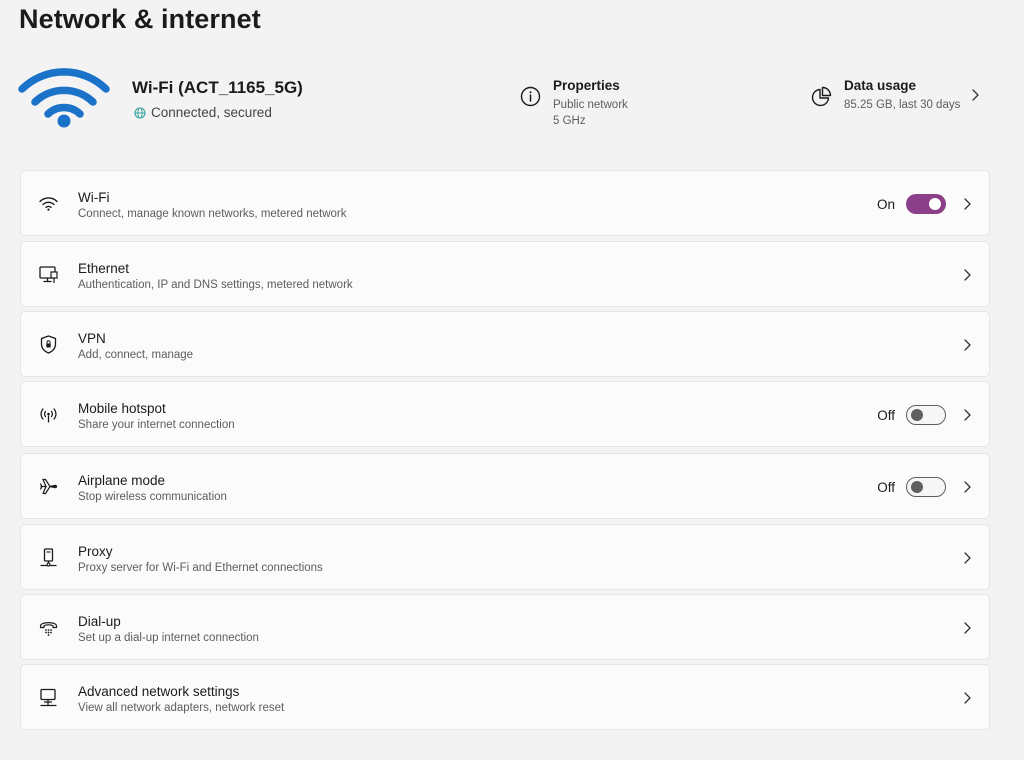 The image size is (1024, 760). What do you see at coordinates (48, 486) in the screenshot?
I see `airplane-icon` at bounding box center [48, 486].